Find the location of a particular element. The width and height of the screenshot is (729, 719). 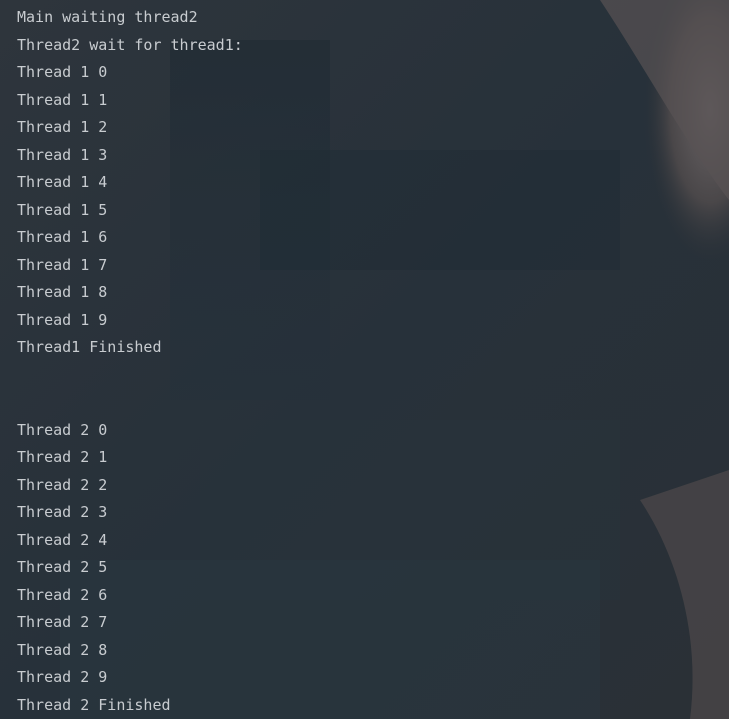

console-line: Thread 2 Finished is located at coordinates (94, 704).